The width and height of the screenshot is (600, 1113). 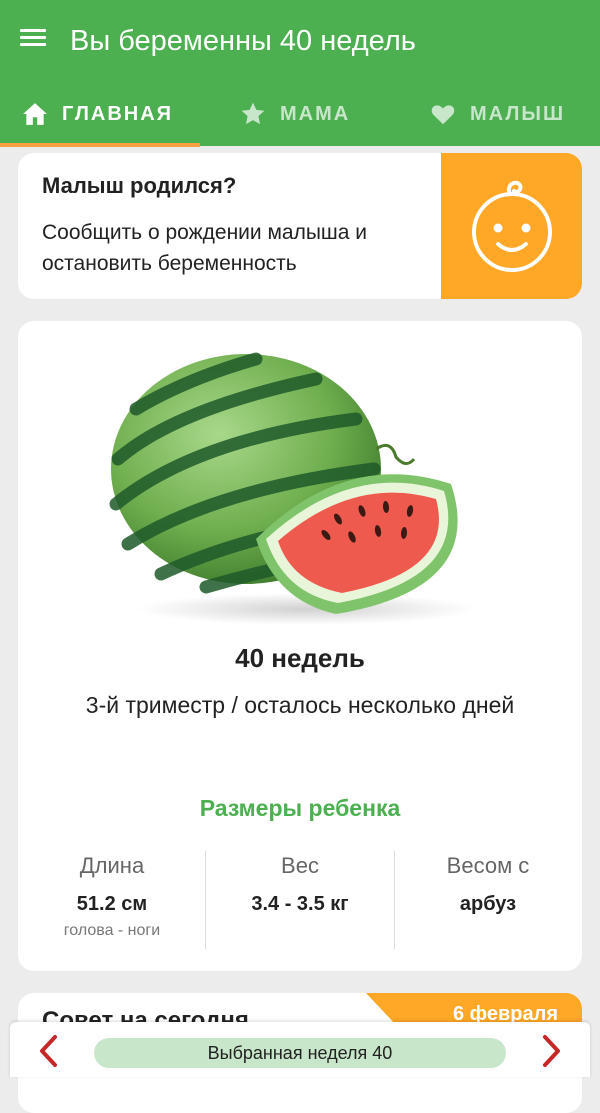 What do you see at coordinates (443, 114) in the screenshot?
I see `heart-icon` at bounding box center [443, 114].